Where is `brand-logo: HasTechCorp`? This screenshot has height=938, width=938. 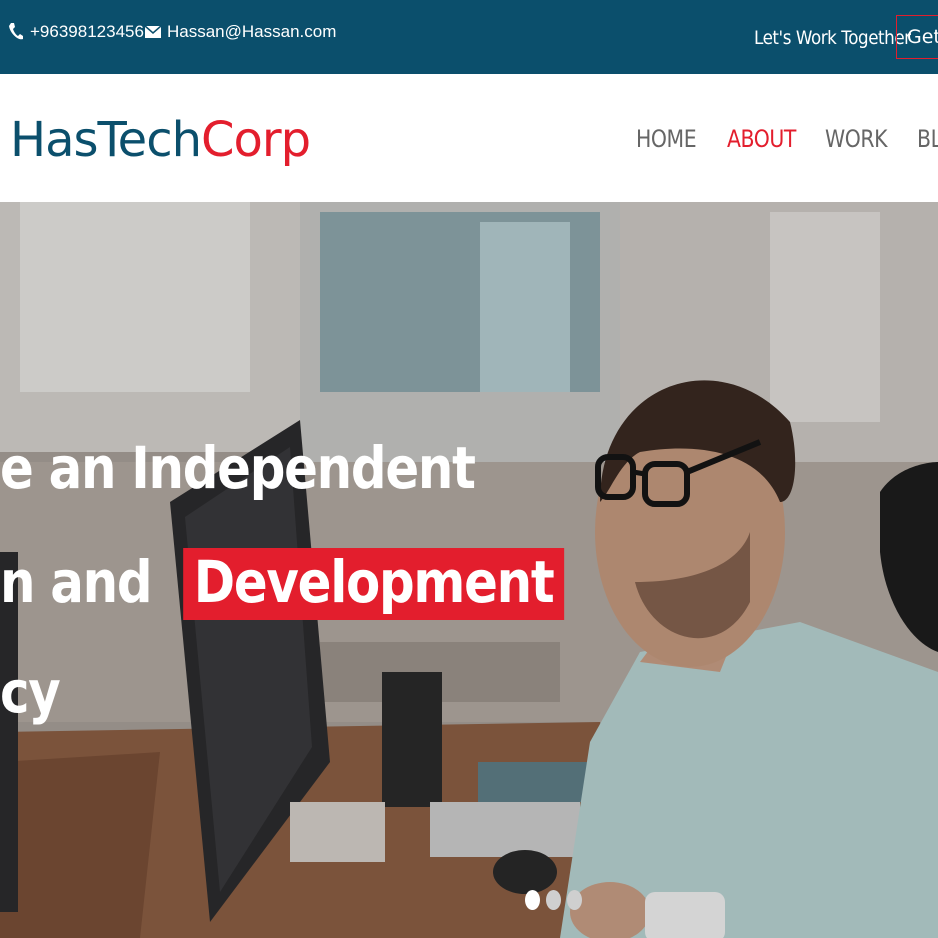 brand-logo: HasTechCorp is located at coordinates (160, 140).